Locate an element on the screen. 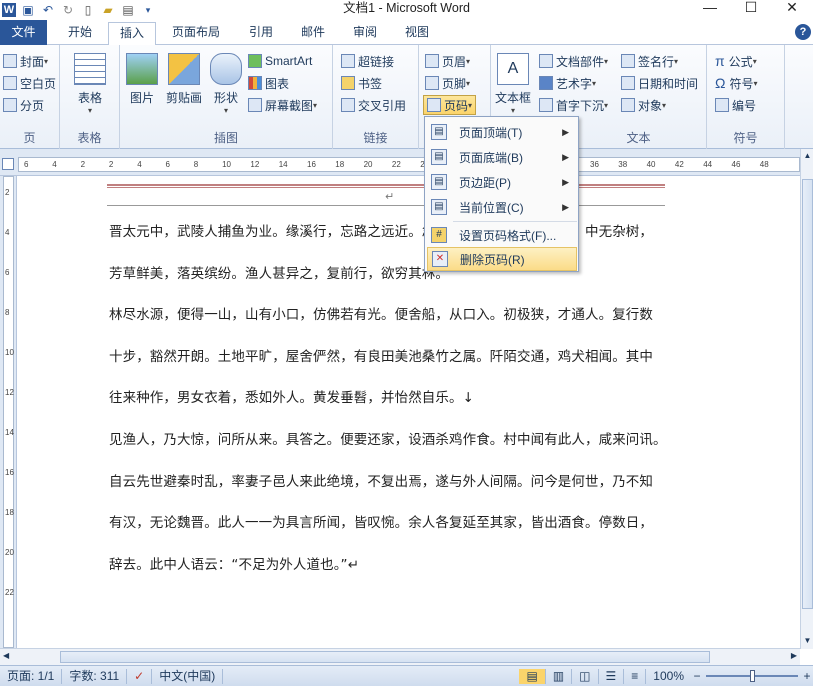  table-button: 表格 ▾ is located at coordinates (90, 84).